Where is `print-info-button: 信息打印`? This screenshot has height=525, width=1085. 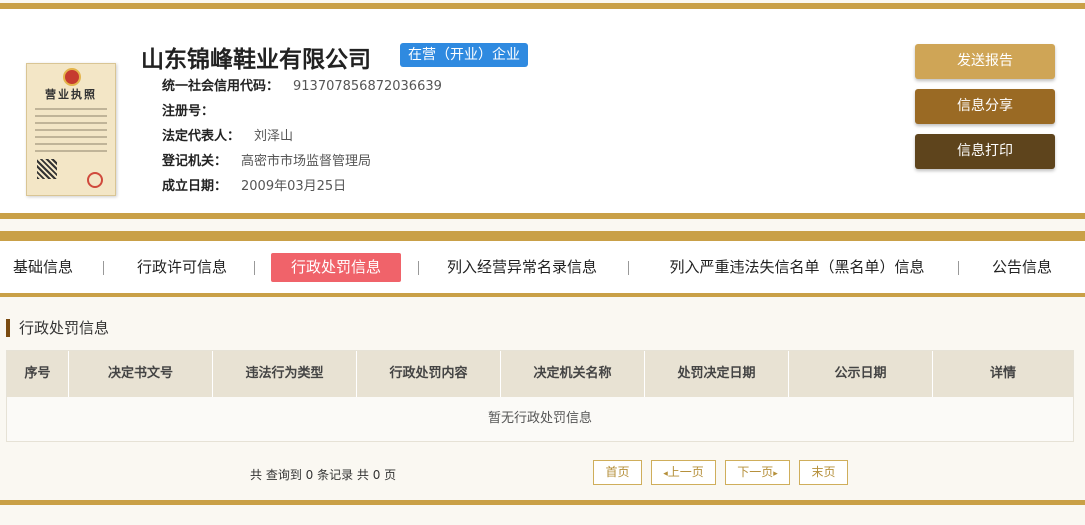 print-info-button: 信息打印 is located at coordinates (985, 151).